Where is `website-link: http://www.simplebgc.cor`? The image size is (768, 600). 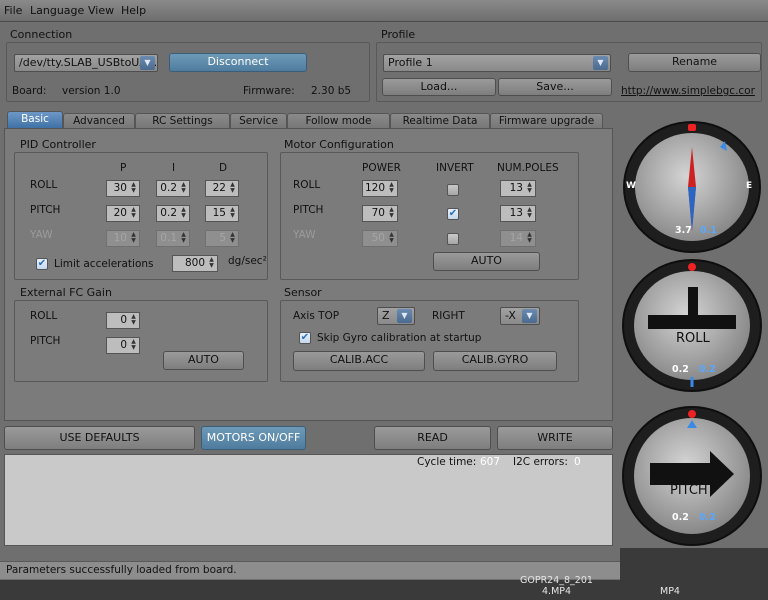
website-link: http://www.simplebgc.cor is located at coordinates (688, 91).